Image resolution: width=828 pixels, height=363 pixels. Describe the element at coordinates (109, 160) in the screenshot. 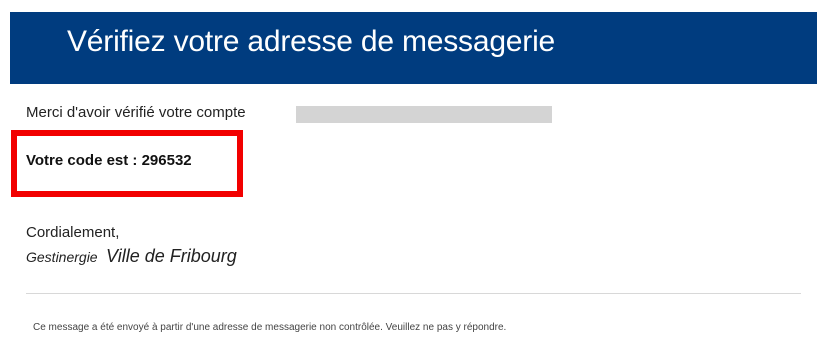

I see `verification-code: Votre code est : 296532` at that location.